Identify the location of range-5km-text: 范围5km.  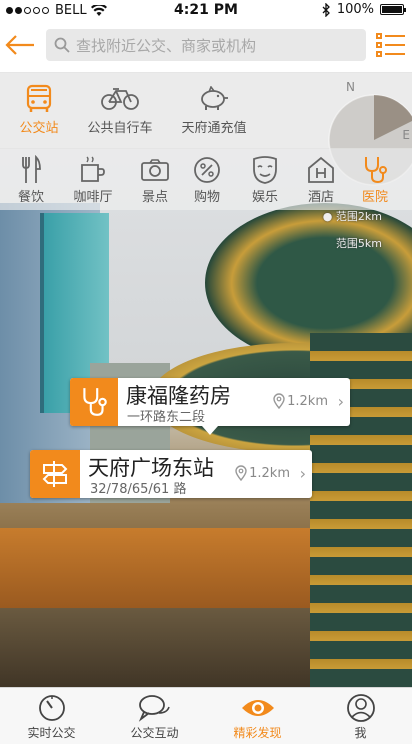
(358, 243).